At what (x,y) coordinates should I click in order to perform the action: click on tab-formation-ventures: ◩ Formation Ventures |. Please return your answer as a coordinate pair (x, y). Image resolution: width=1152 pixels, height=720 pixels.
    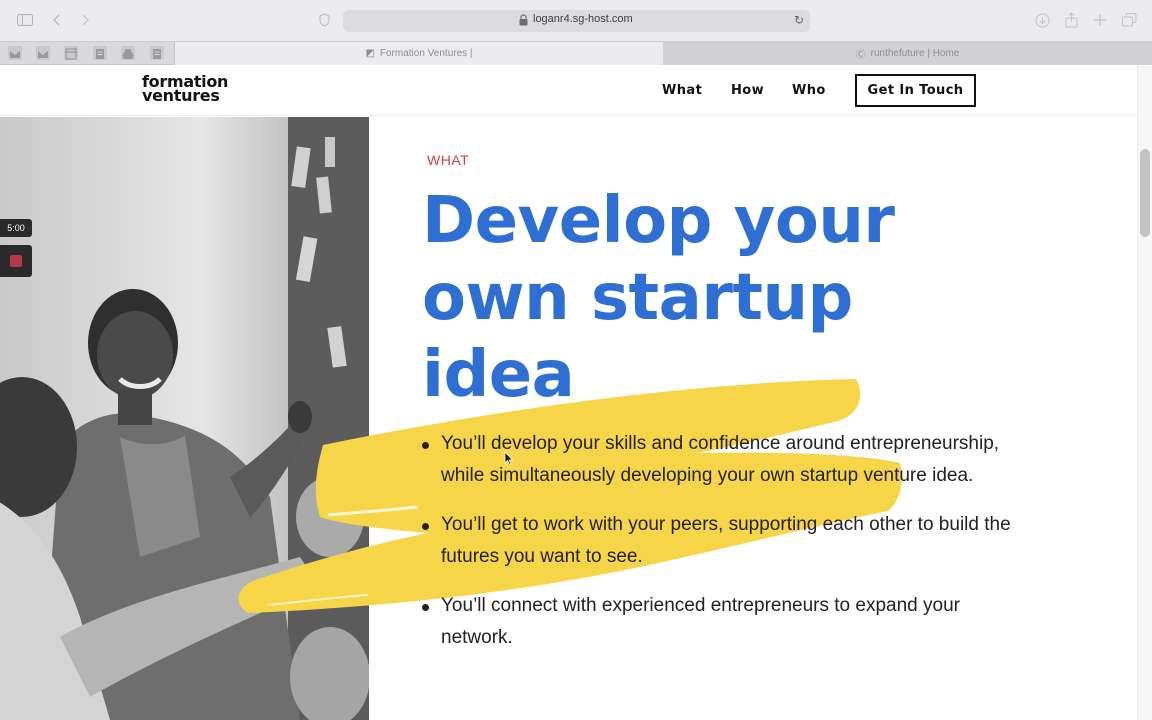
    Looking at the image, I should click on (419, 53).